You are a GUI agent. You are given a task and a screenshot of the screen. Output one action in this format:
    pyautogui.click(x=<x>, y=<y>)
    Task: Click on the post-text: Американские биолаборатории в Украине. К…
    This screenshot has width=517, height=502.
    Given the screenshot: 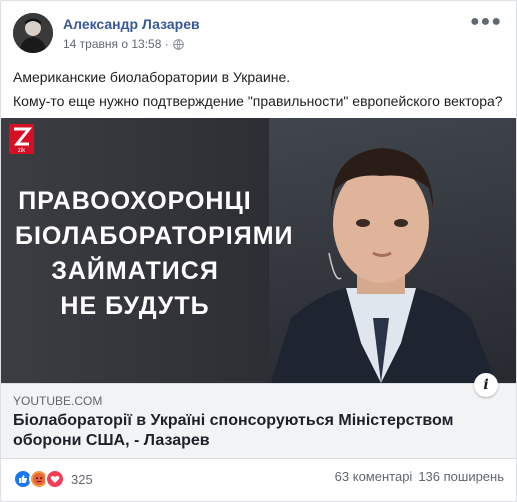 What is the action you would take?
    pyautogui.click(x=258, y=89)
    